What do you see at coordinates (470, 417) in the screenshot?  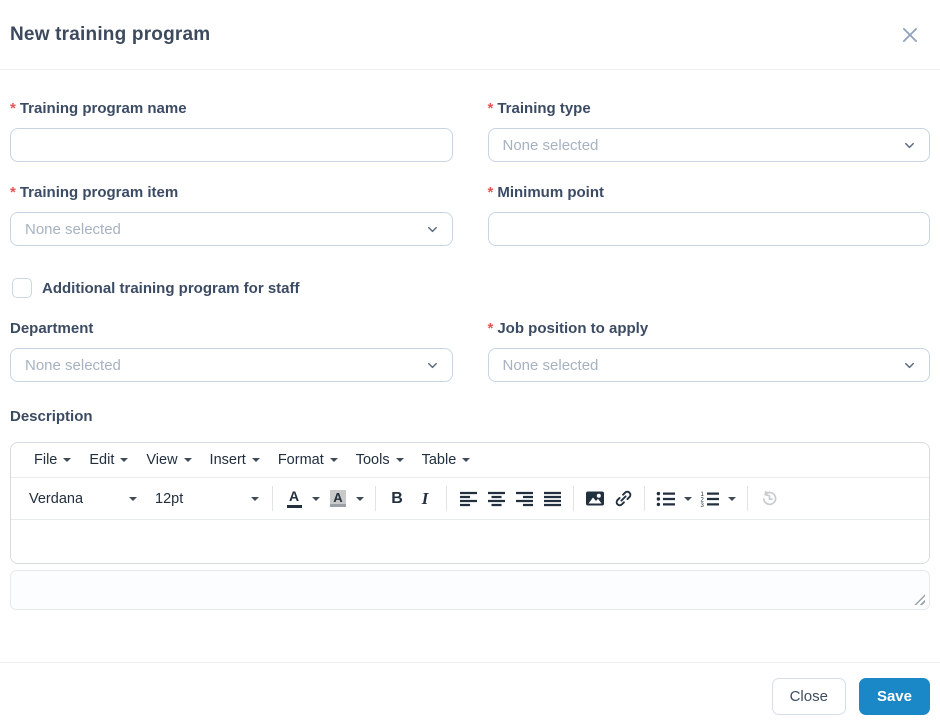 I see `description-label: Description` at bounding box center [470, 417].